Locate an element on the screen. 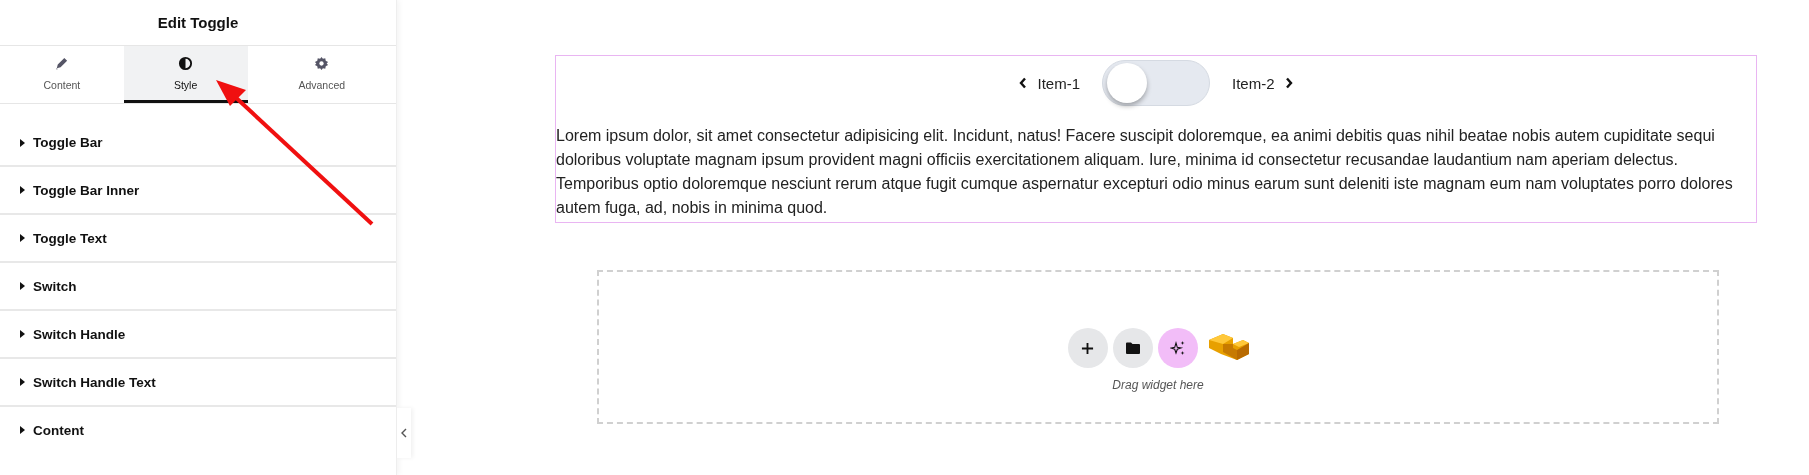 This screenshot has width=1809, height=475. section-header: Content is located at coordinates (198, 430).